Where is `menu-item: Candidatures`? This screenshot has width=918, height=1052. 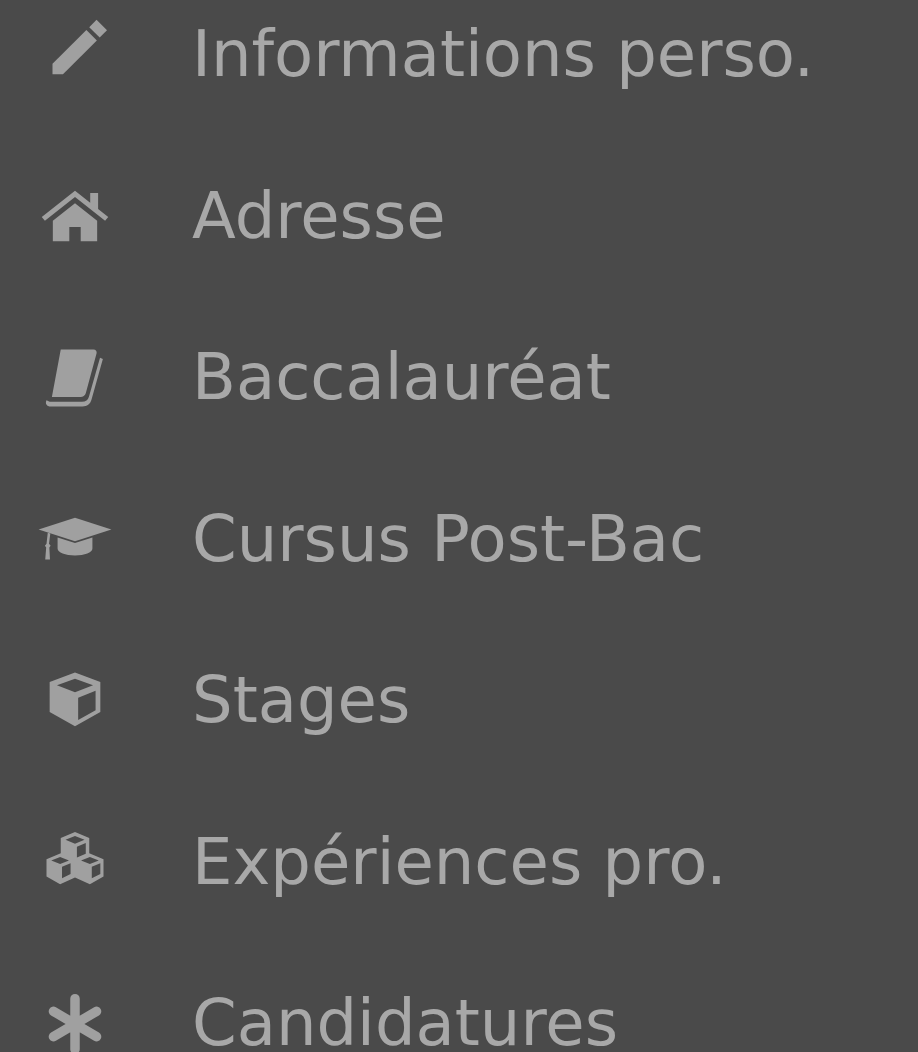 menu-item: Candidatures is located at coordinates (405, 1018).